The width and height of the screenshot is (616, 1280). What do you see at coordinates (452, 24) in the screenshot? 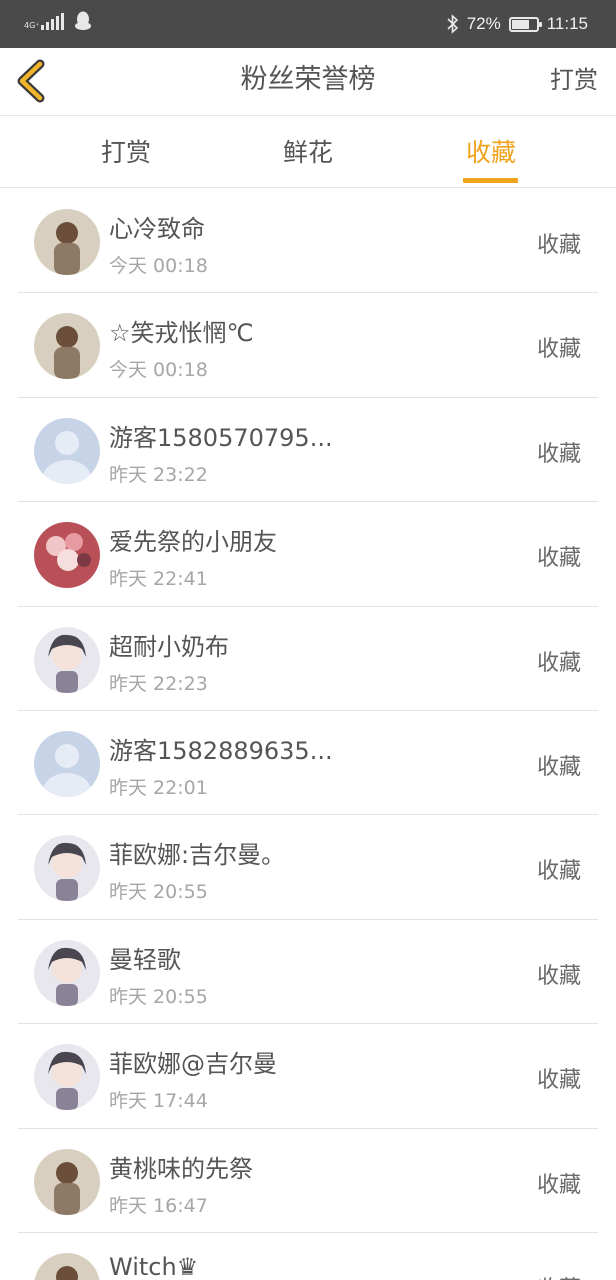
I see `bluetooth-icon` at bounding box center [452, 24].